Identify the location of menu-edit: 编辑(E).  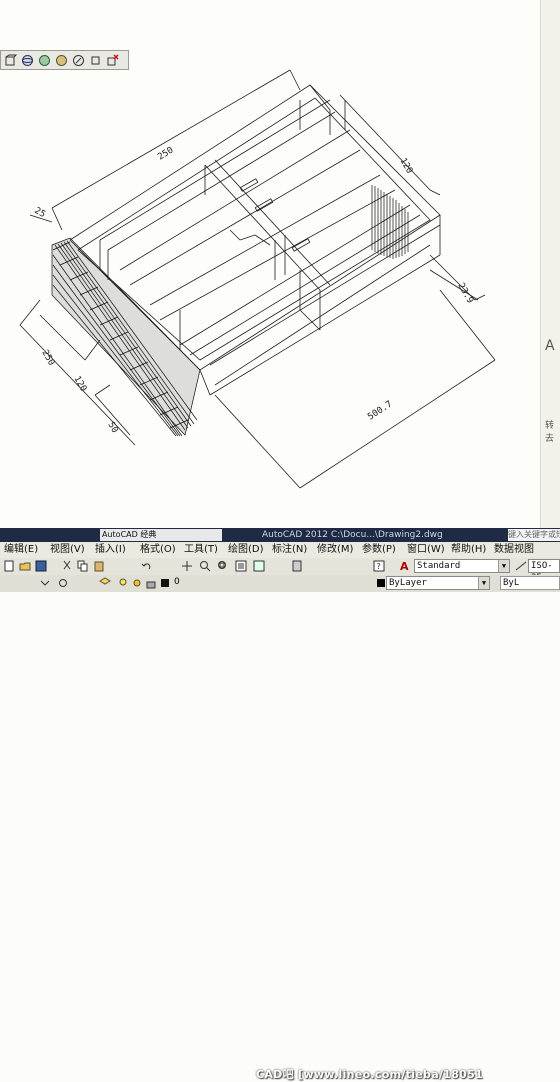
(21, 550).